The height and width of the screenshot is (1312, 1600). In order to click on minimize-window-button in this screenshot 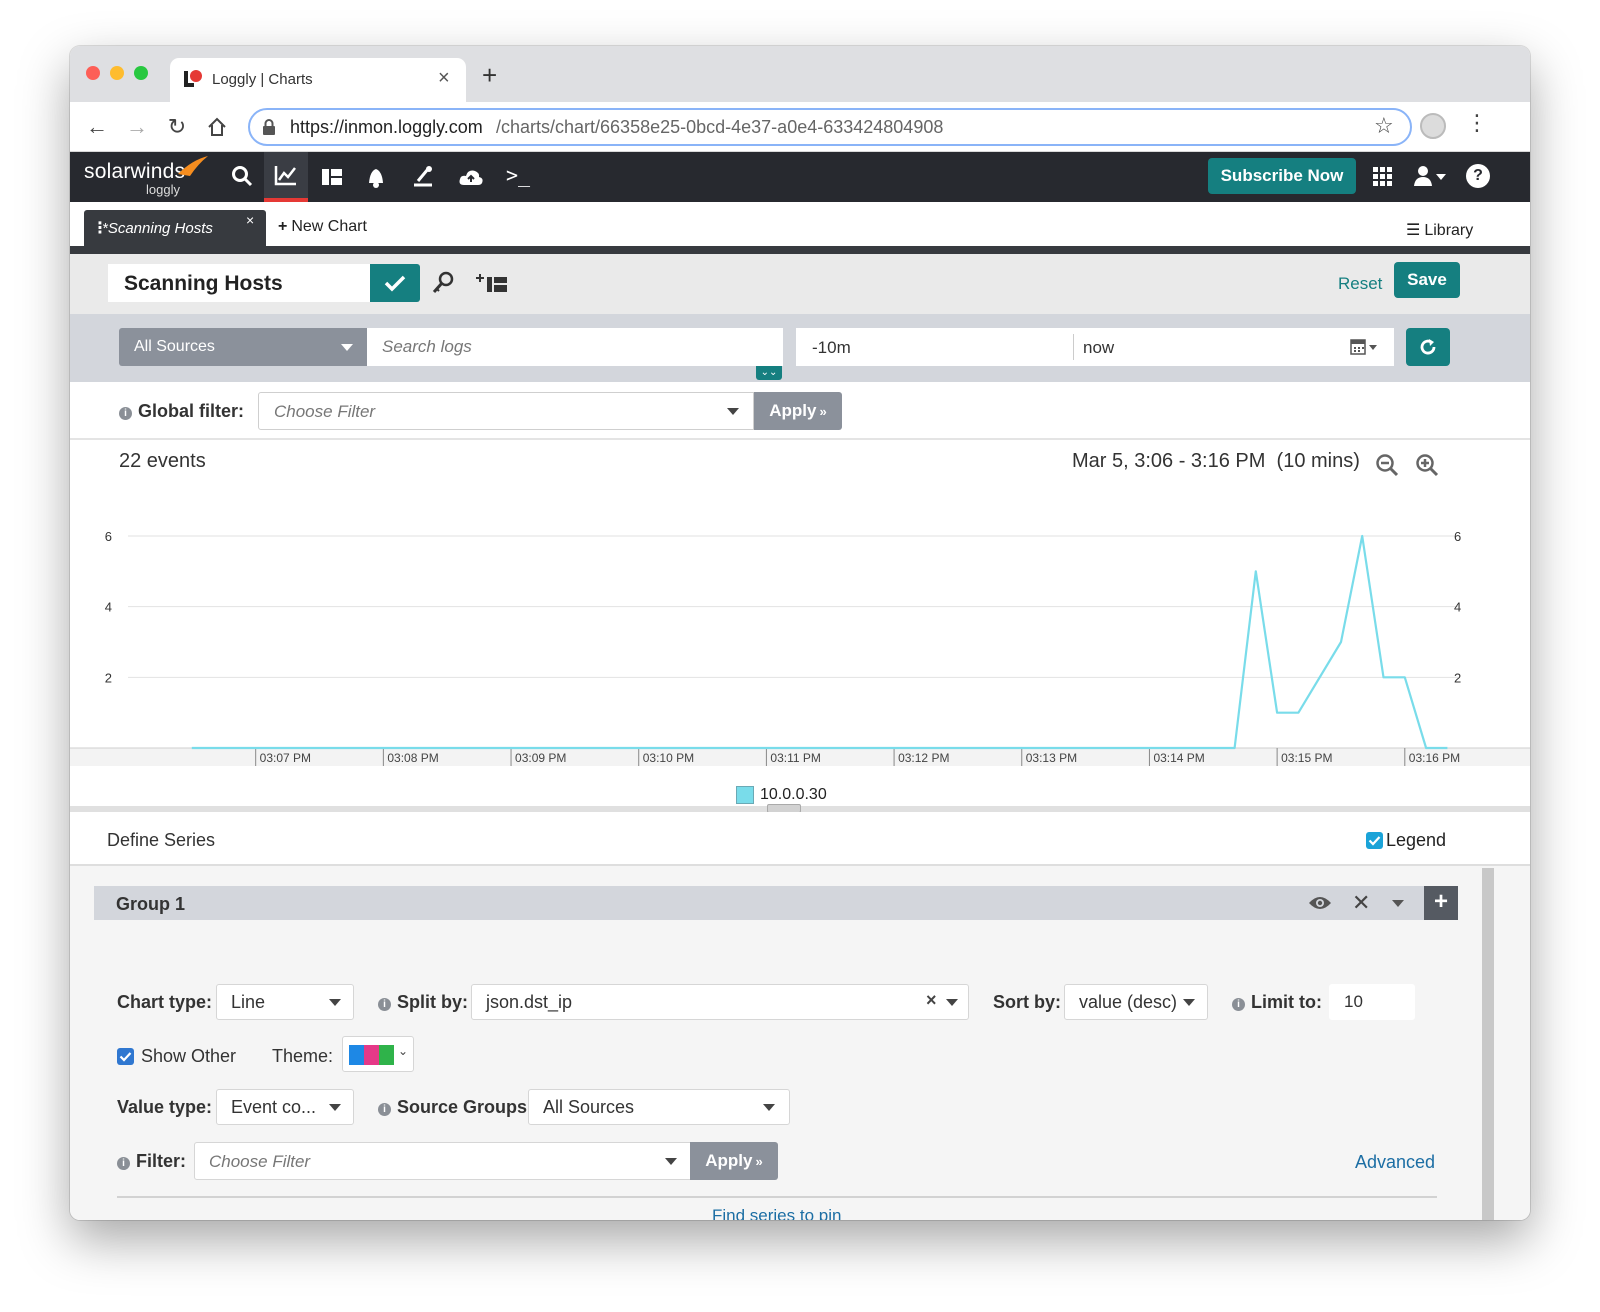, I will do `click(117, 73)`.